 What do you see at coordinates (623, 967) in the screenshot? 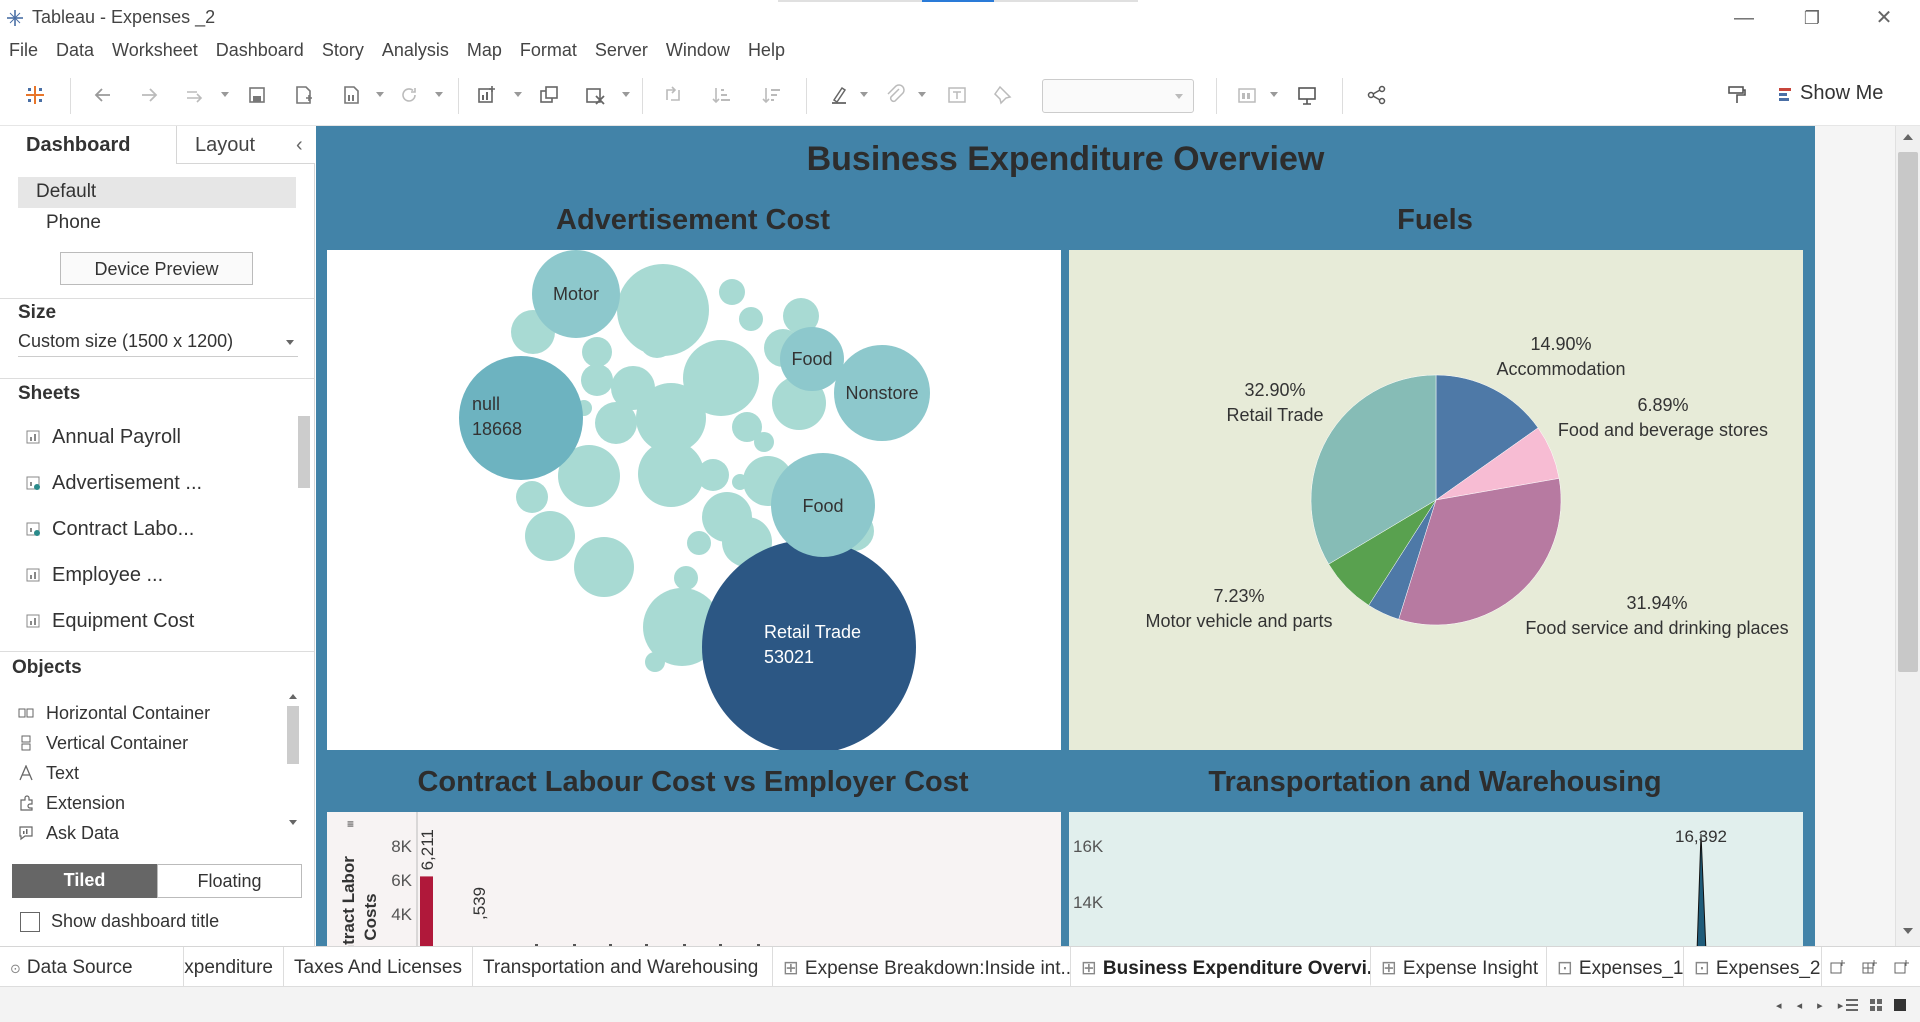
I see `tab-transportation-warehousing: Transportation and Warehousing` at bounding box center [623, 967].